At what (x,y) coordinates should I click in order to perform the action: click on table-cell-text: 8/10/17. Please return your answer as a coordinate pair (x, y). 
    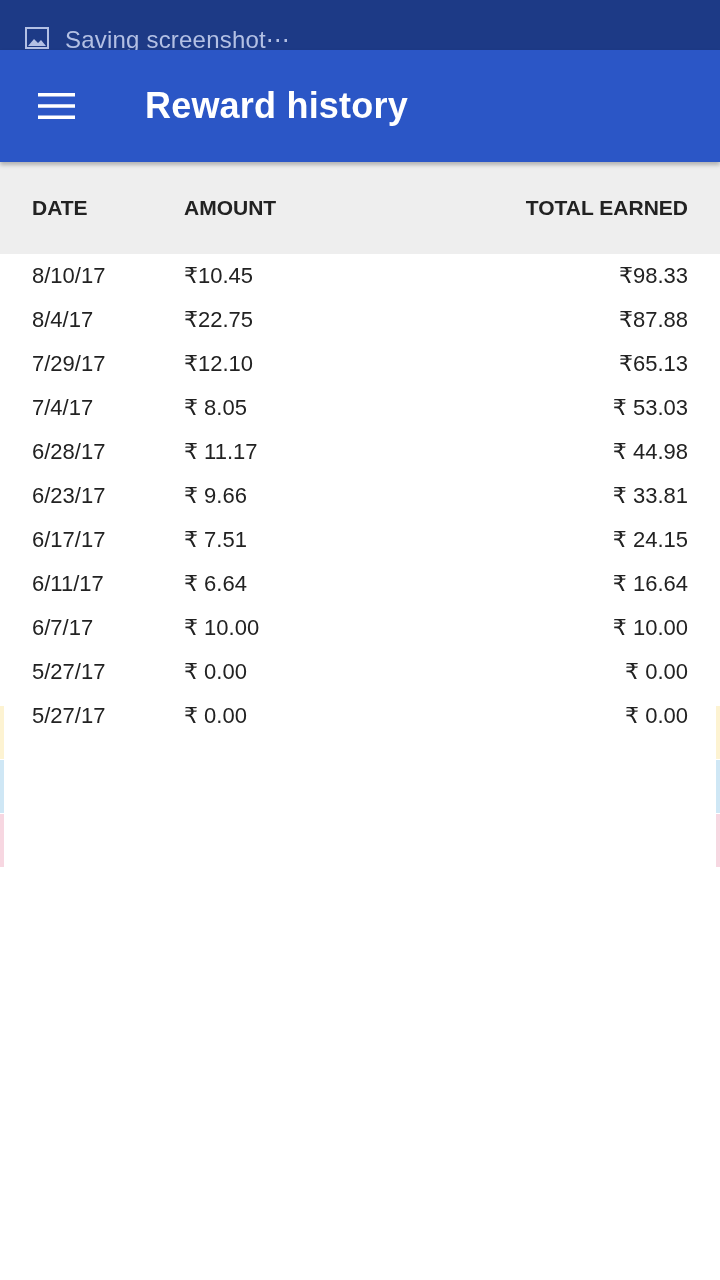
    Looking at the image, I should click on (69, 276).